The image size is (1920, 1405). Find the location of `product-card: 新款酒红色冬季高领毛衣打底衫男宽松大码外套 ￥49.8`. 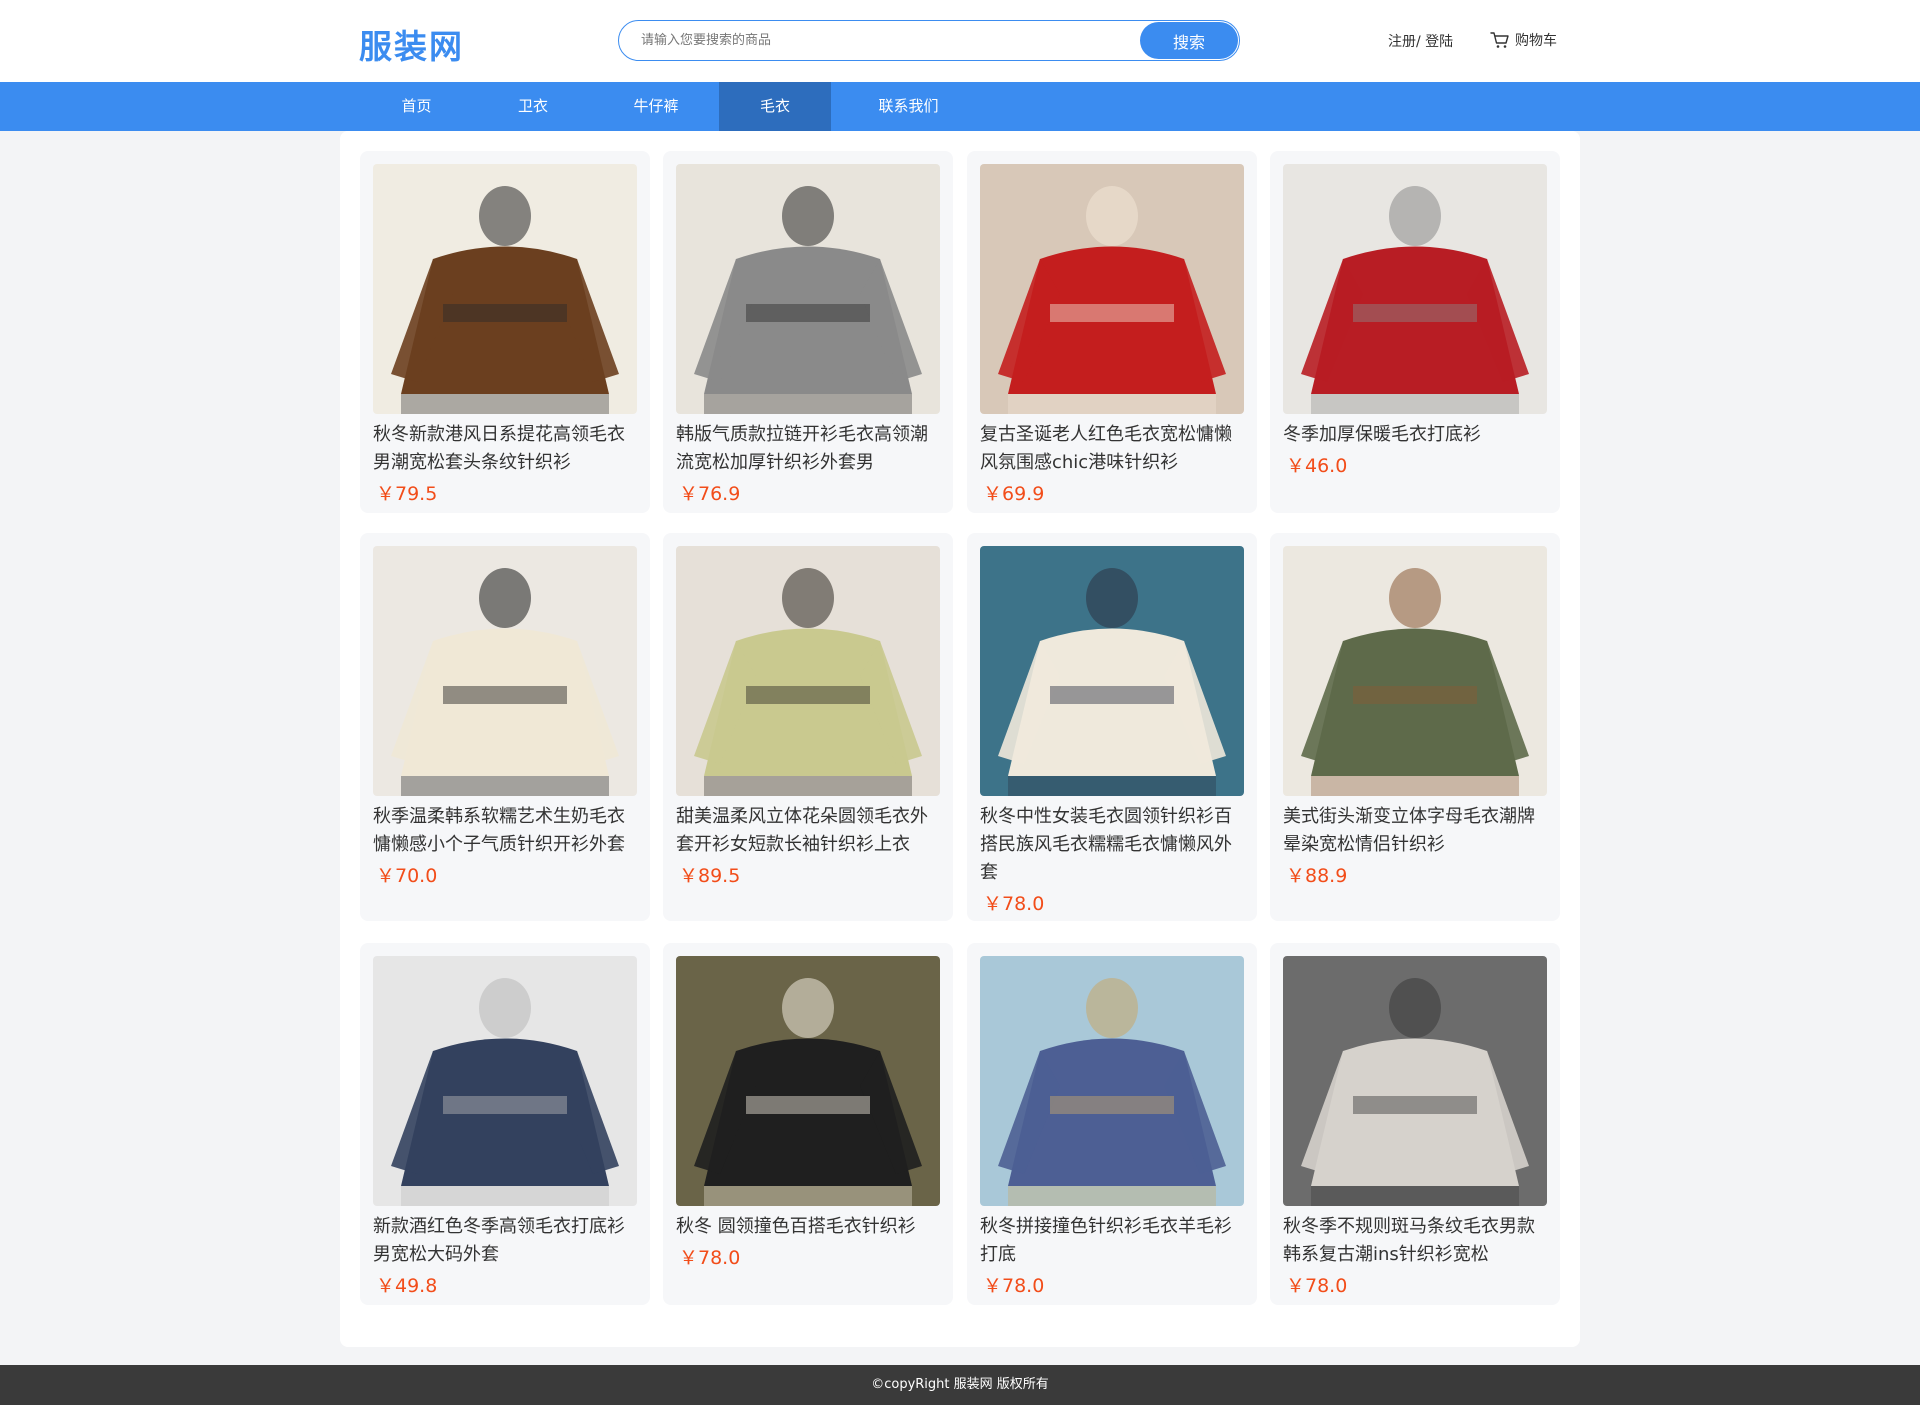

product-card: 新款酒红色冬季高领毛衣打底衫男宽松大码外套 ￥49.8 is located at coordinates (505, 1124).